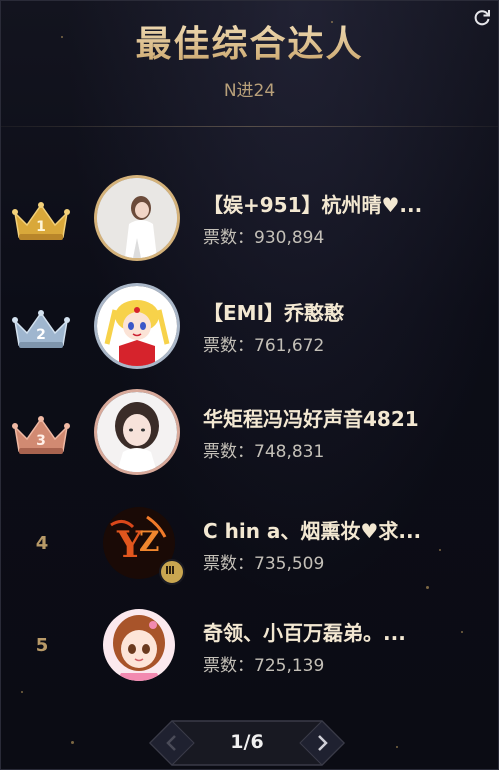 This screenshot has width=499, height=770. I want to click on vote-count: 票数：725,139, so click(263, 663).